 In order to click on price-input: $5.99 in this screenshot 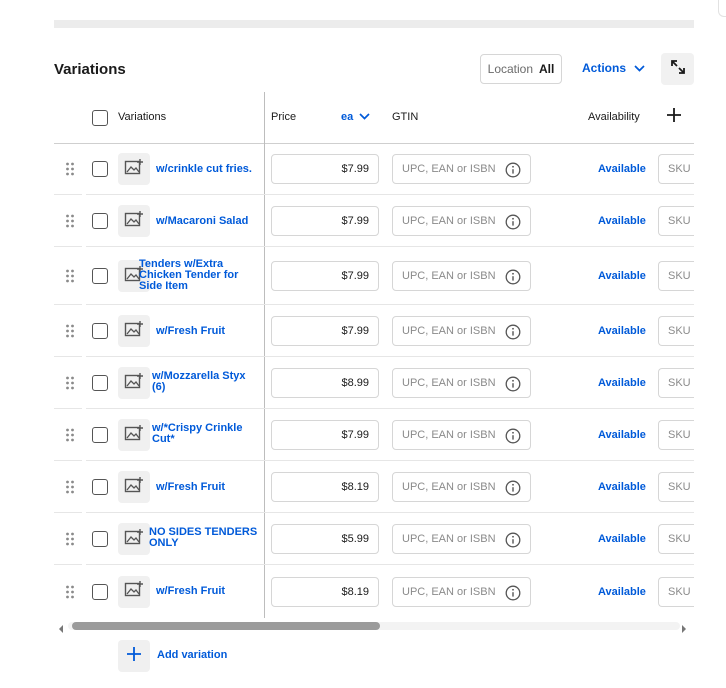, I will do `click(325, 539)`.